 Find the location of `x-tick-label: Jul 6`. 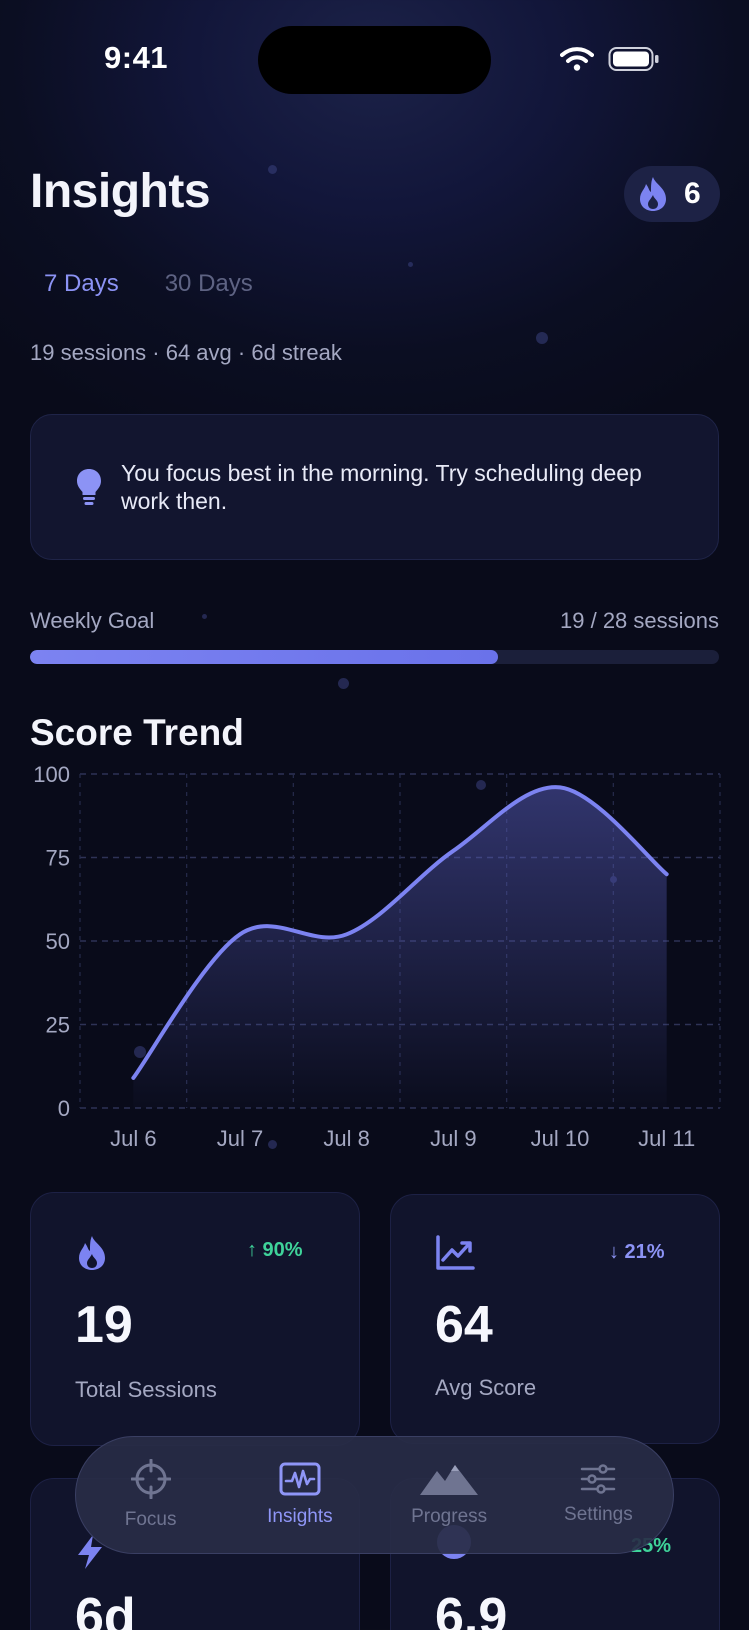

x-tick-label: Jul 6 is located at coordinates (133, 1138).